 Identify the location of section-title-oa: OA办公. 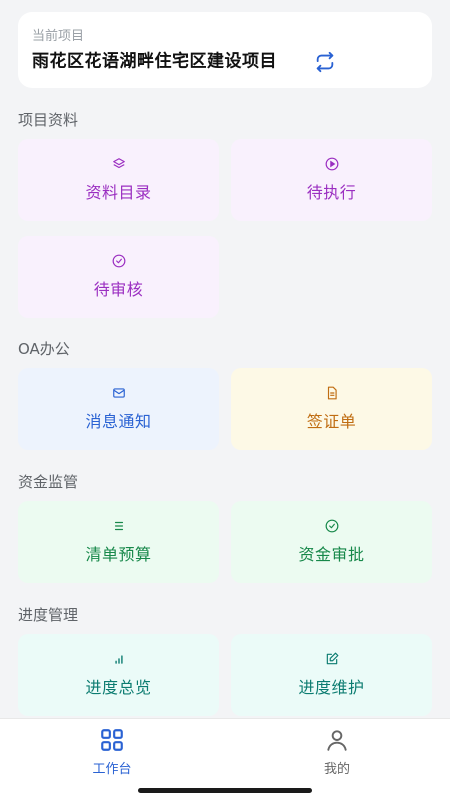
(44, 349).